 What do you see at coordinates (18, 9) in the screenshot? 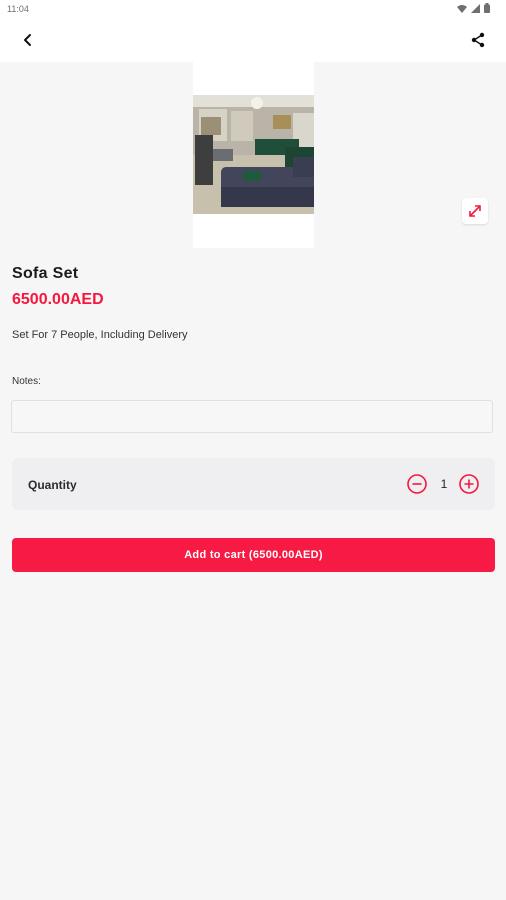
I see `status-time: 11:04` at bounding box center [18, 9].